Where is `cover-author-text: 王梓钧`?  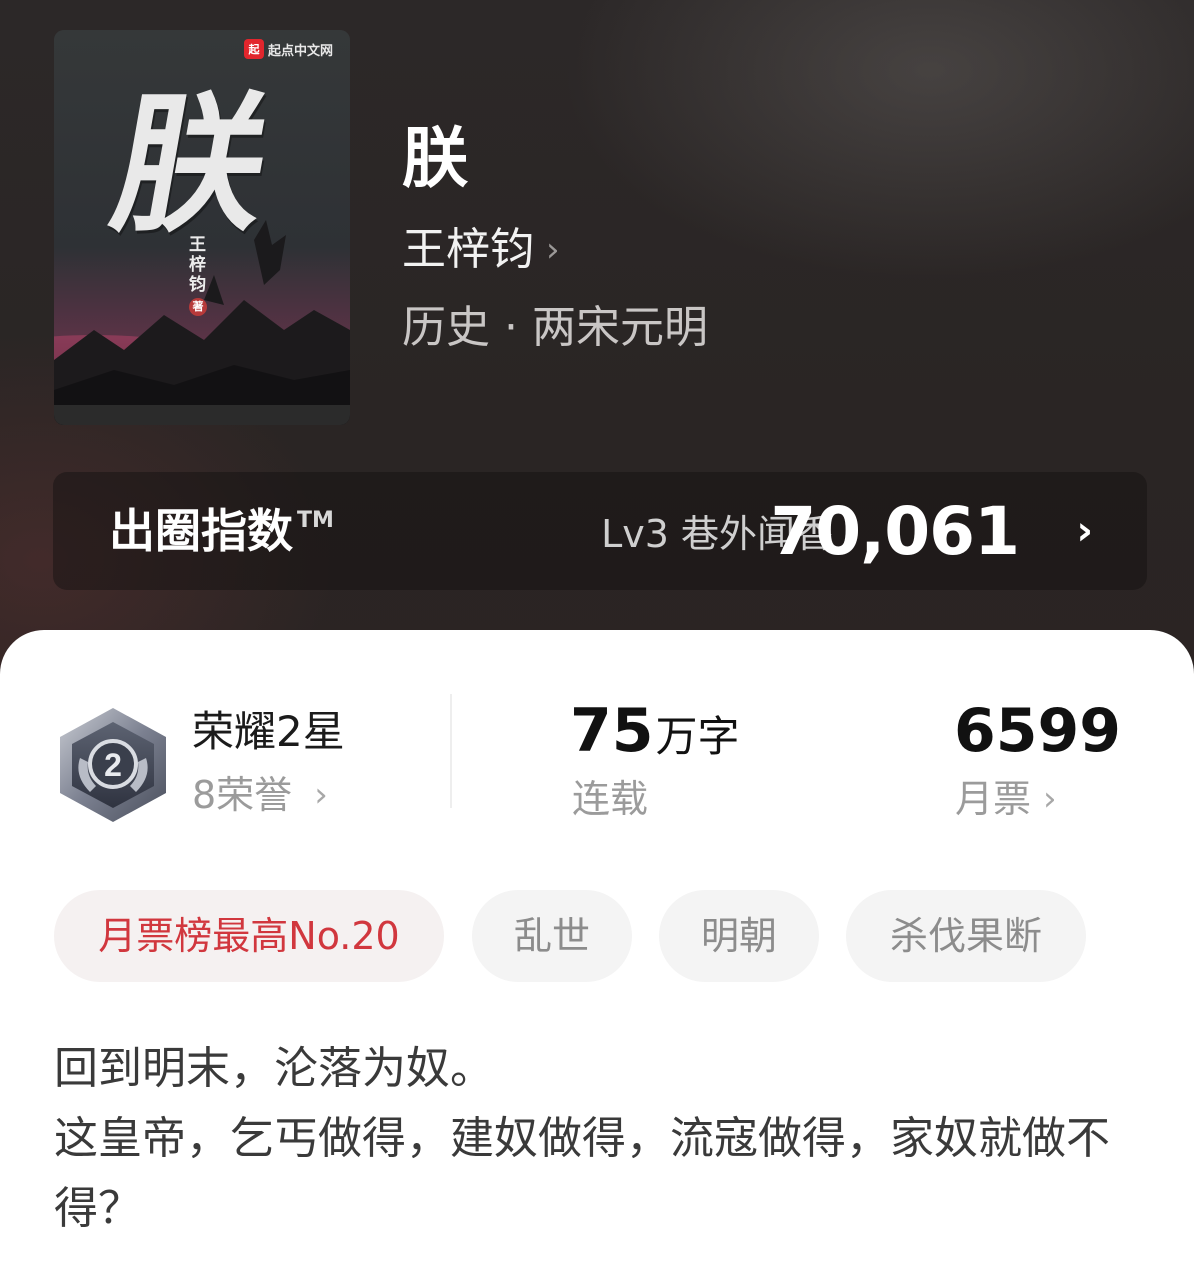
cover-author-text: 王梓钧 is located at coordinates (197, 265).